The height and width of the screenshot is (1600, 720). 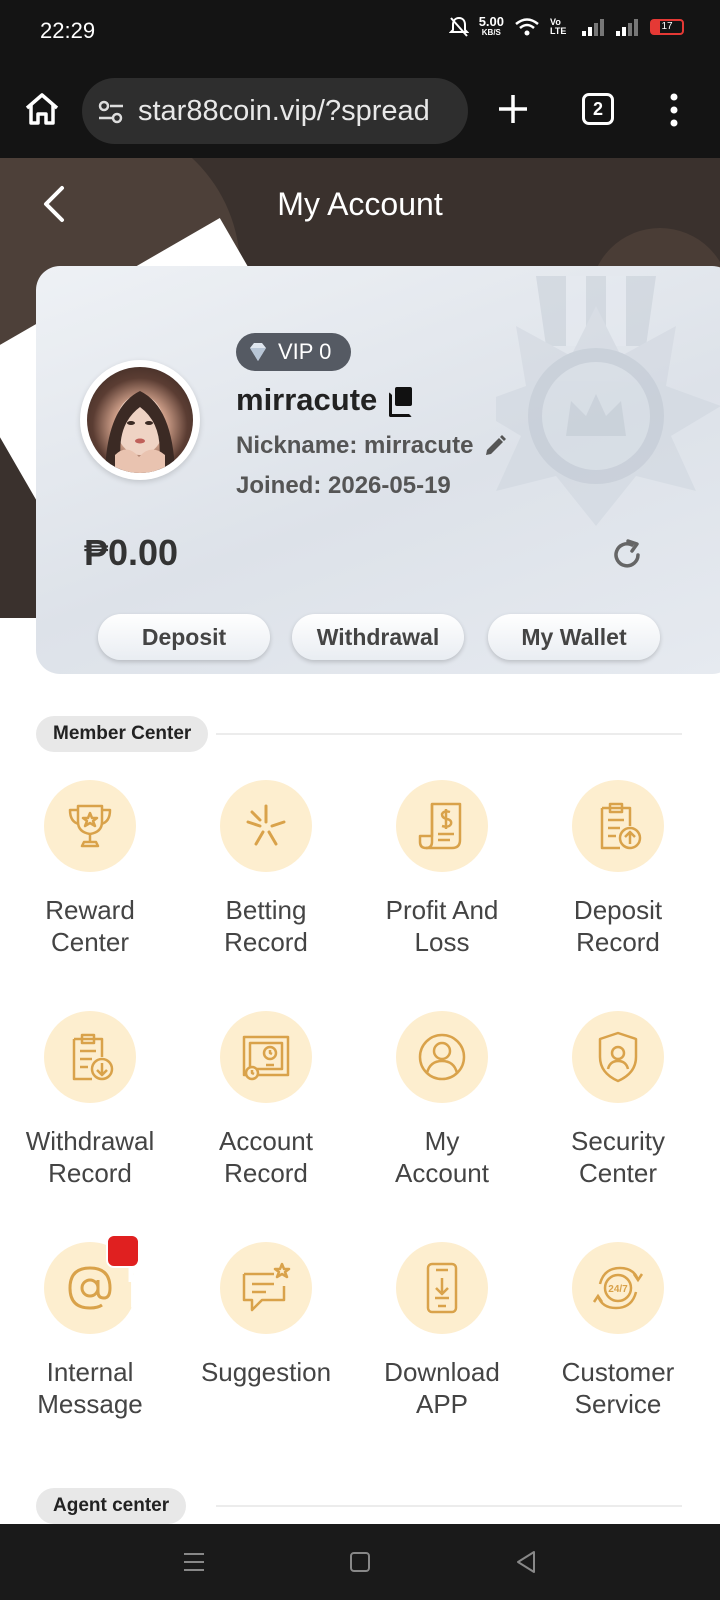 I want to click on member-center-header: Member Center, so click(x=359, y=734).